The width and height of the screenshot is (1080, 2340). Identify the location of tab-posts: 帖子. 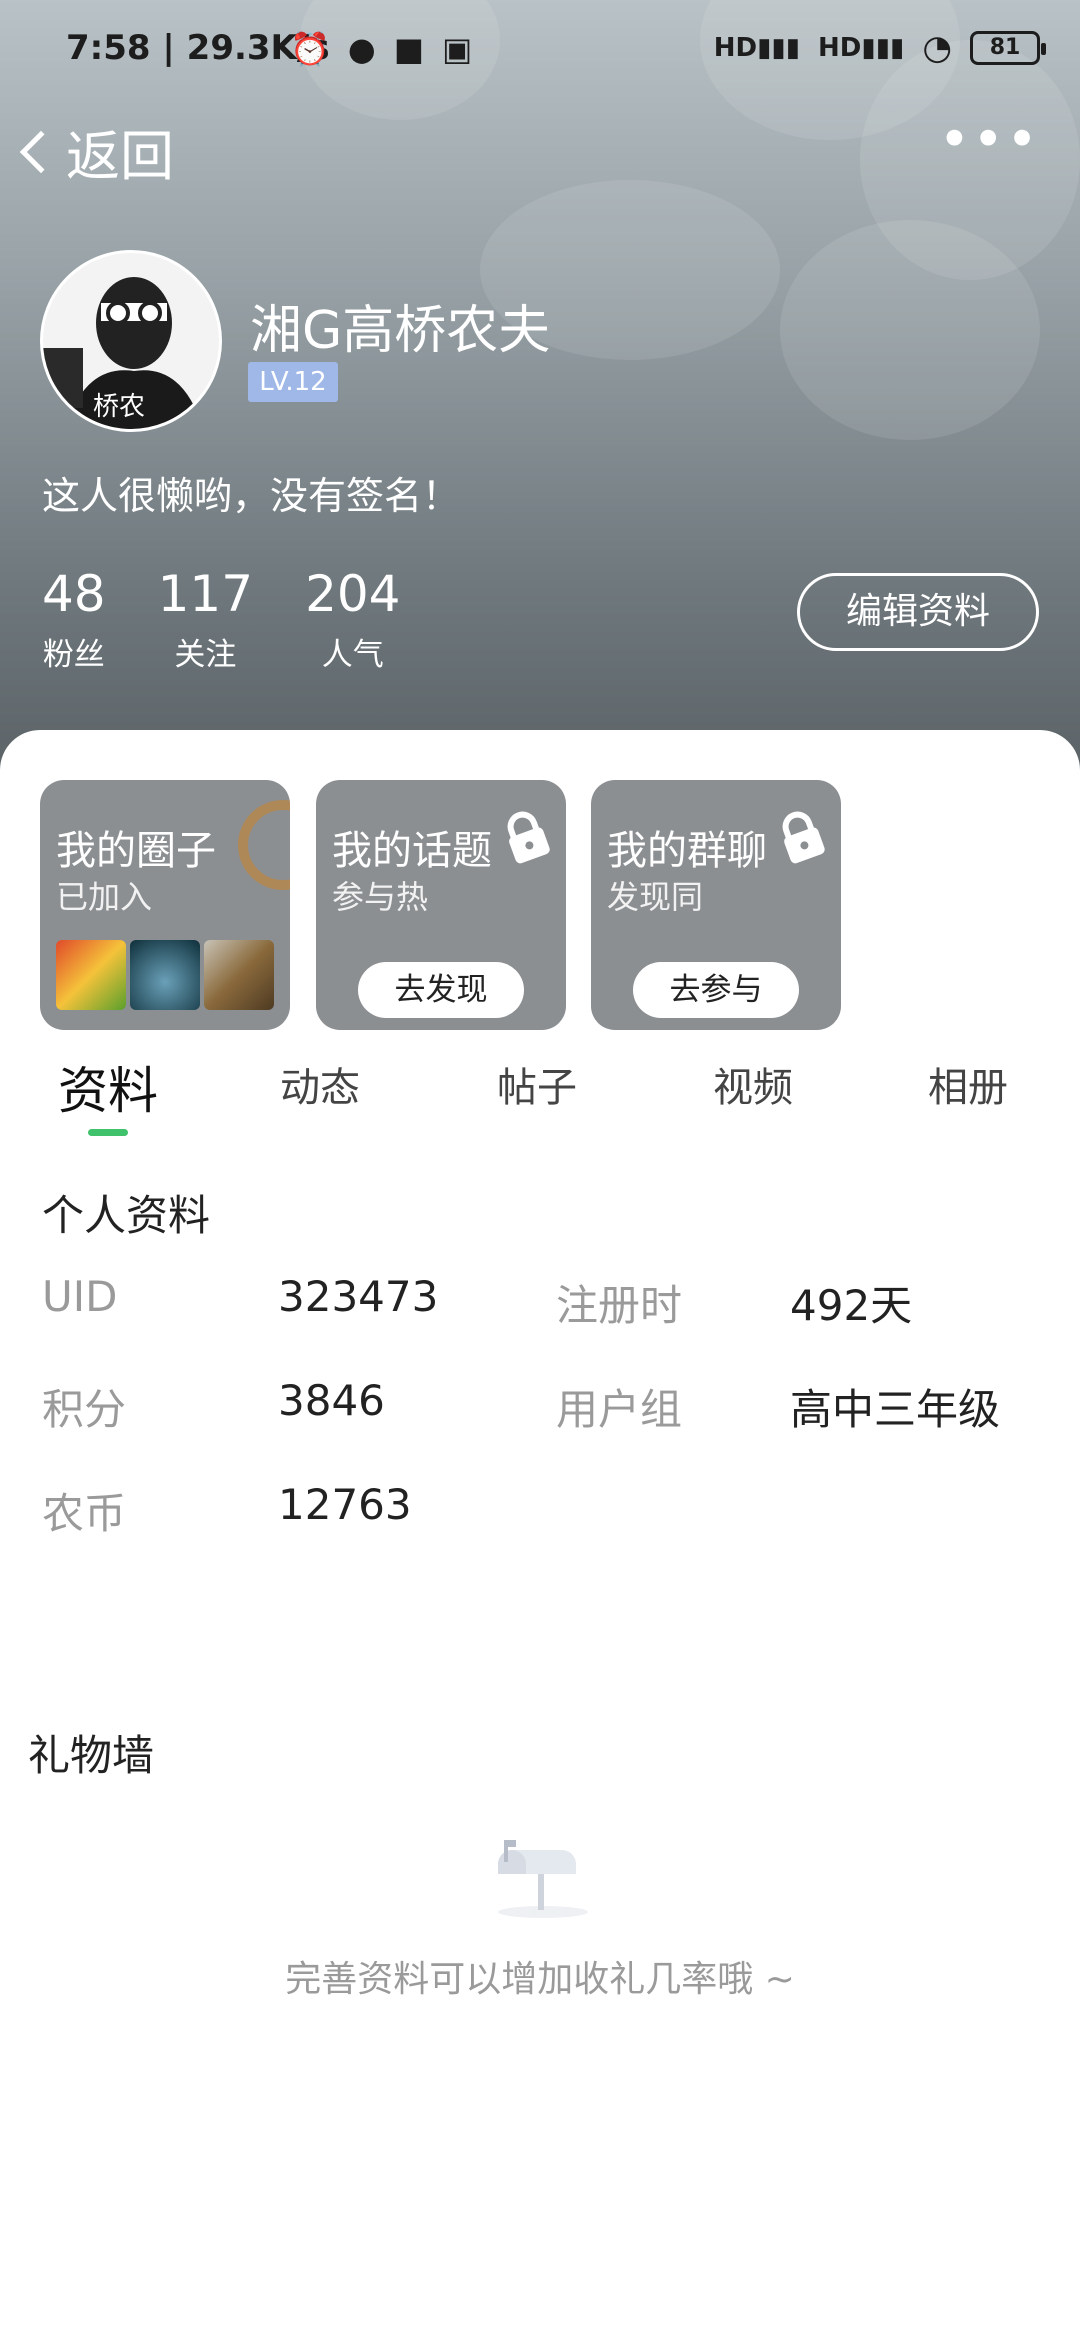
(537, 1084).